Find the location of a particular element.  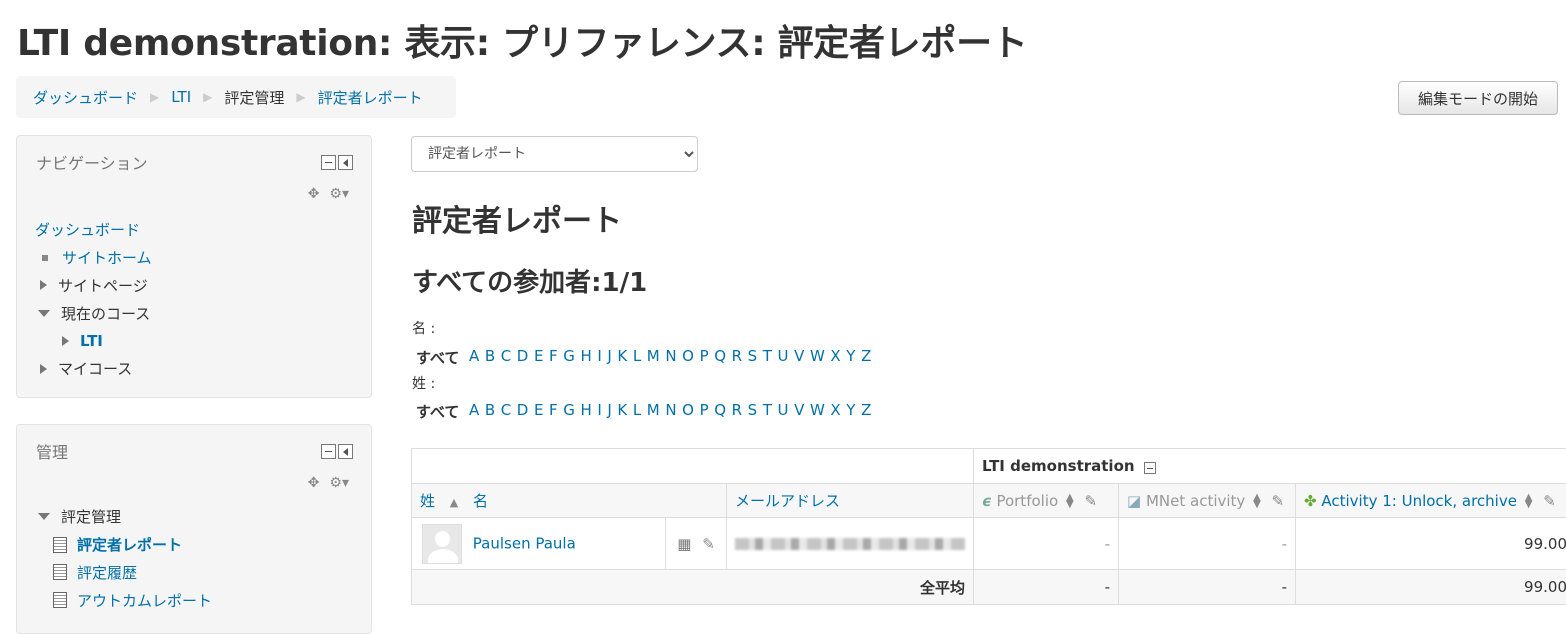

breadcrumb-course: LTI is located at coordinates (181, 97).